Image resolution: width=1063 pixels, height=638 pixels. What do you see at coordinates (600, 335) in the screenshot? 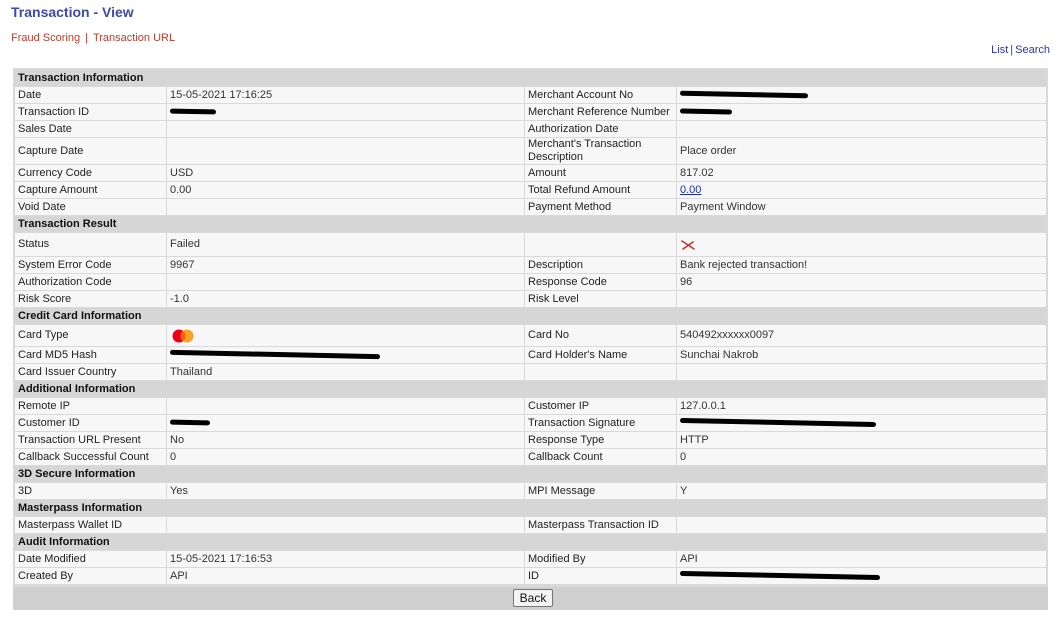
I see `card-no-label: Card No` at bounding box center [600, 335].